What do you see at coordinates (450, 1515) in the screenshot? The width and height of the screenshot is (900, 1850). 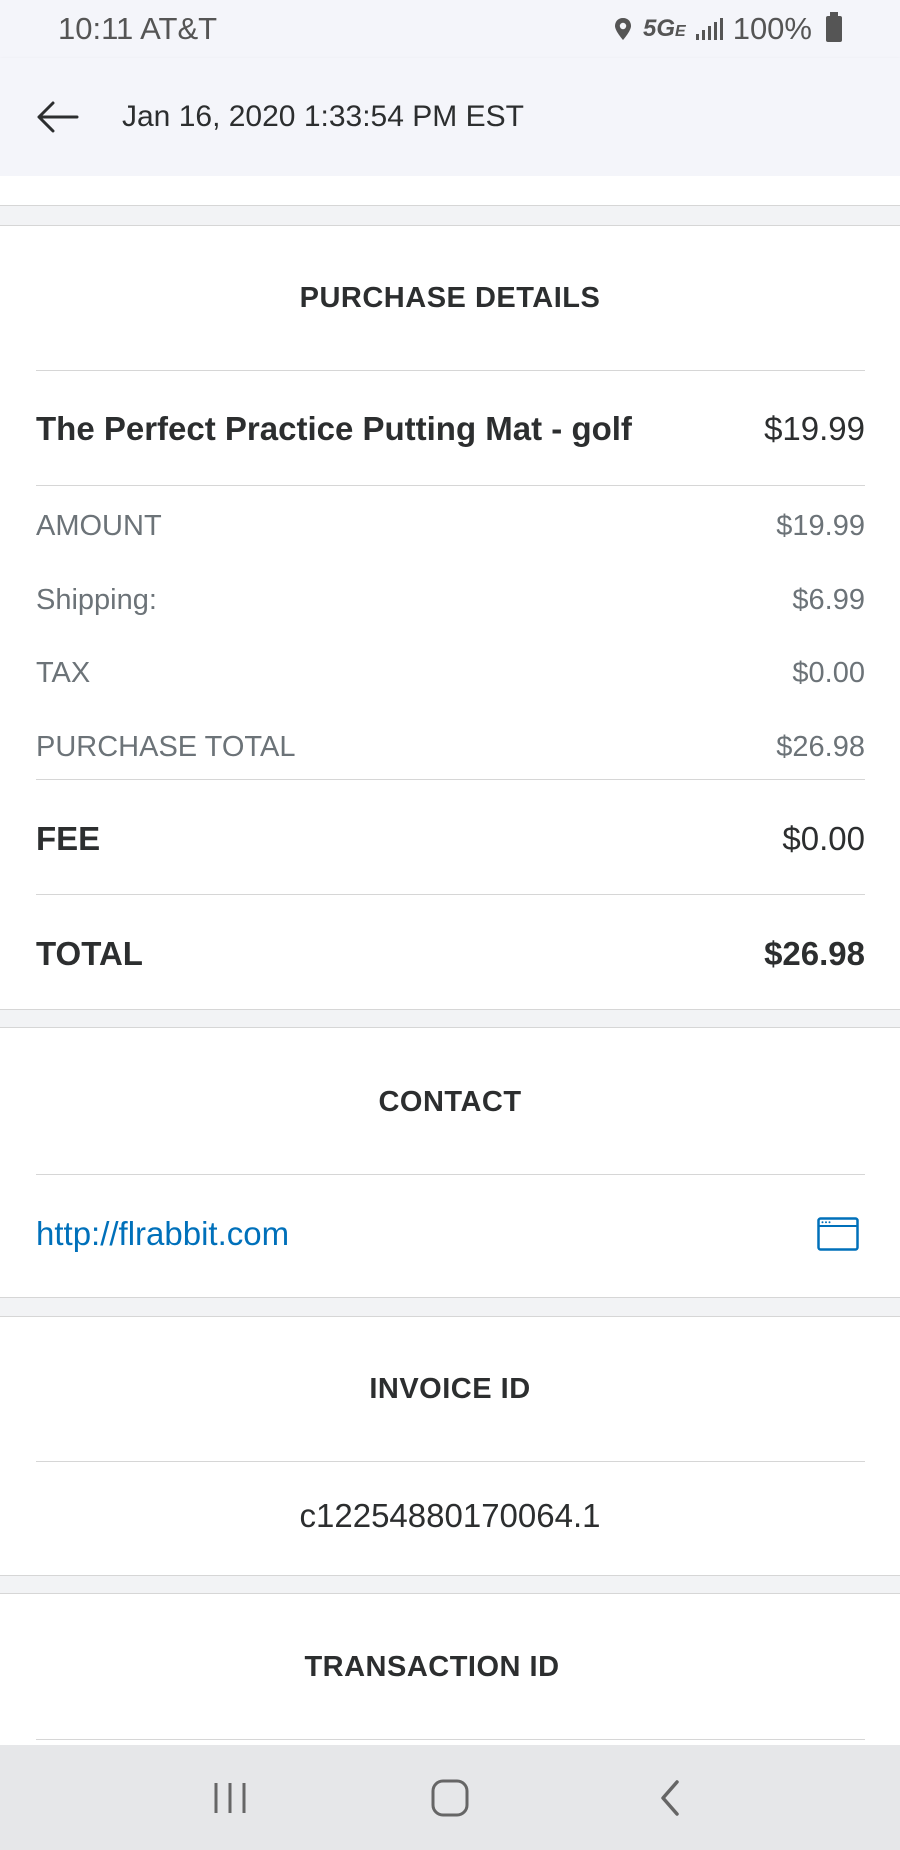 I see `invoice-id-value: c12254880170064.1` at bounding box center [450, 1515].